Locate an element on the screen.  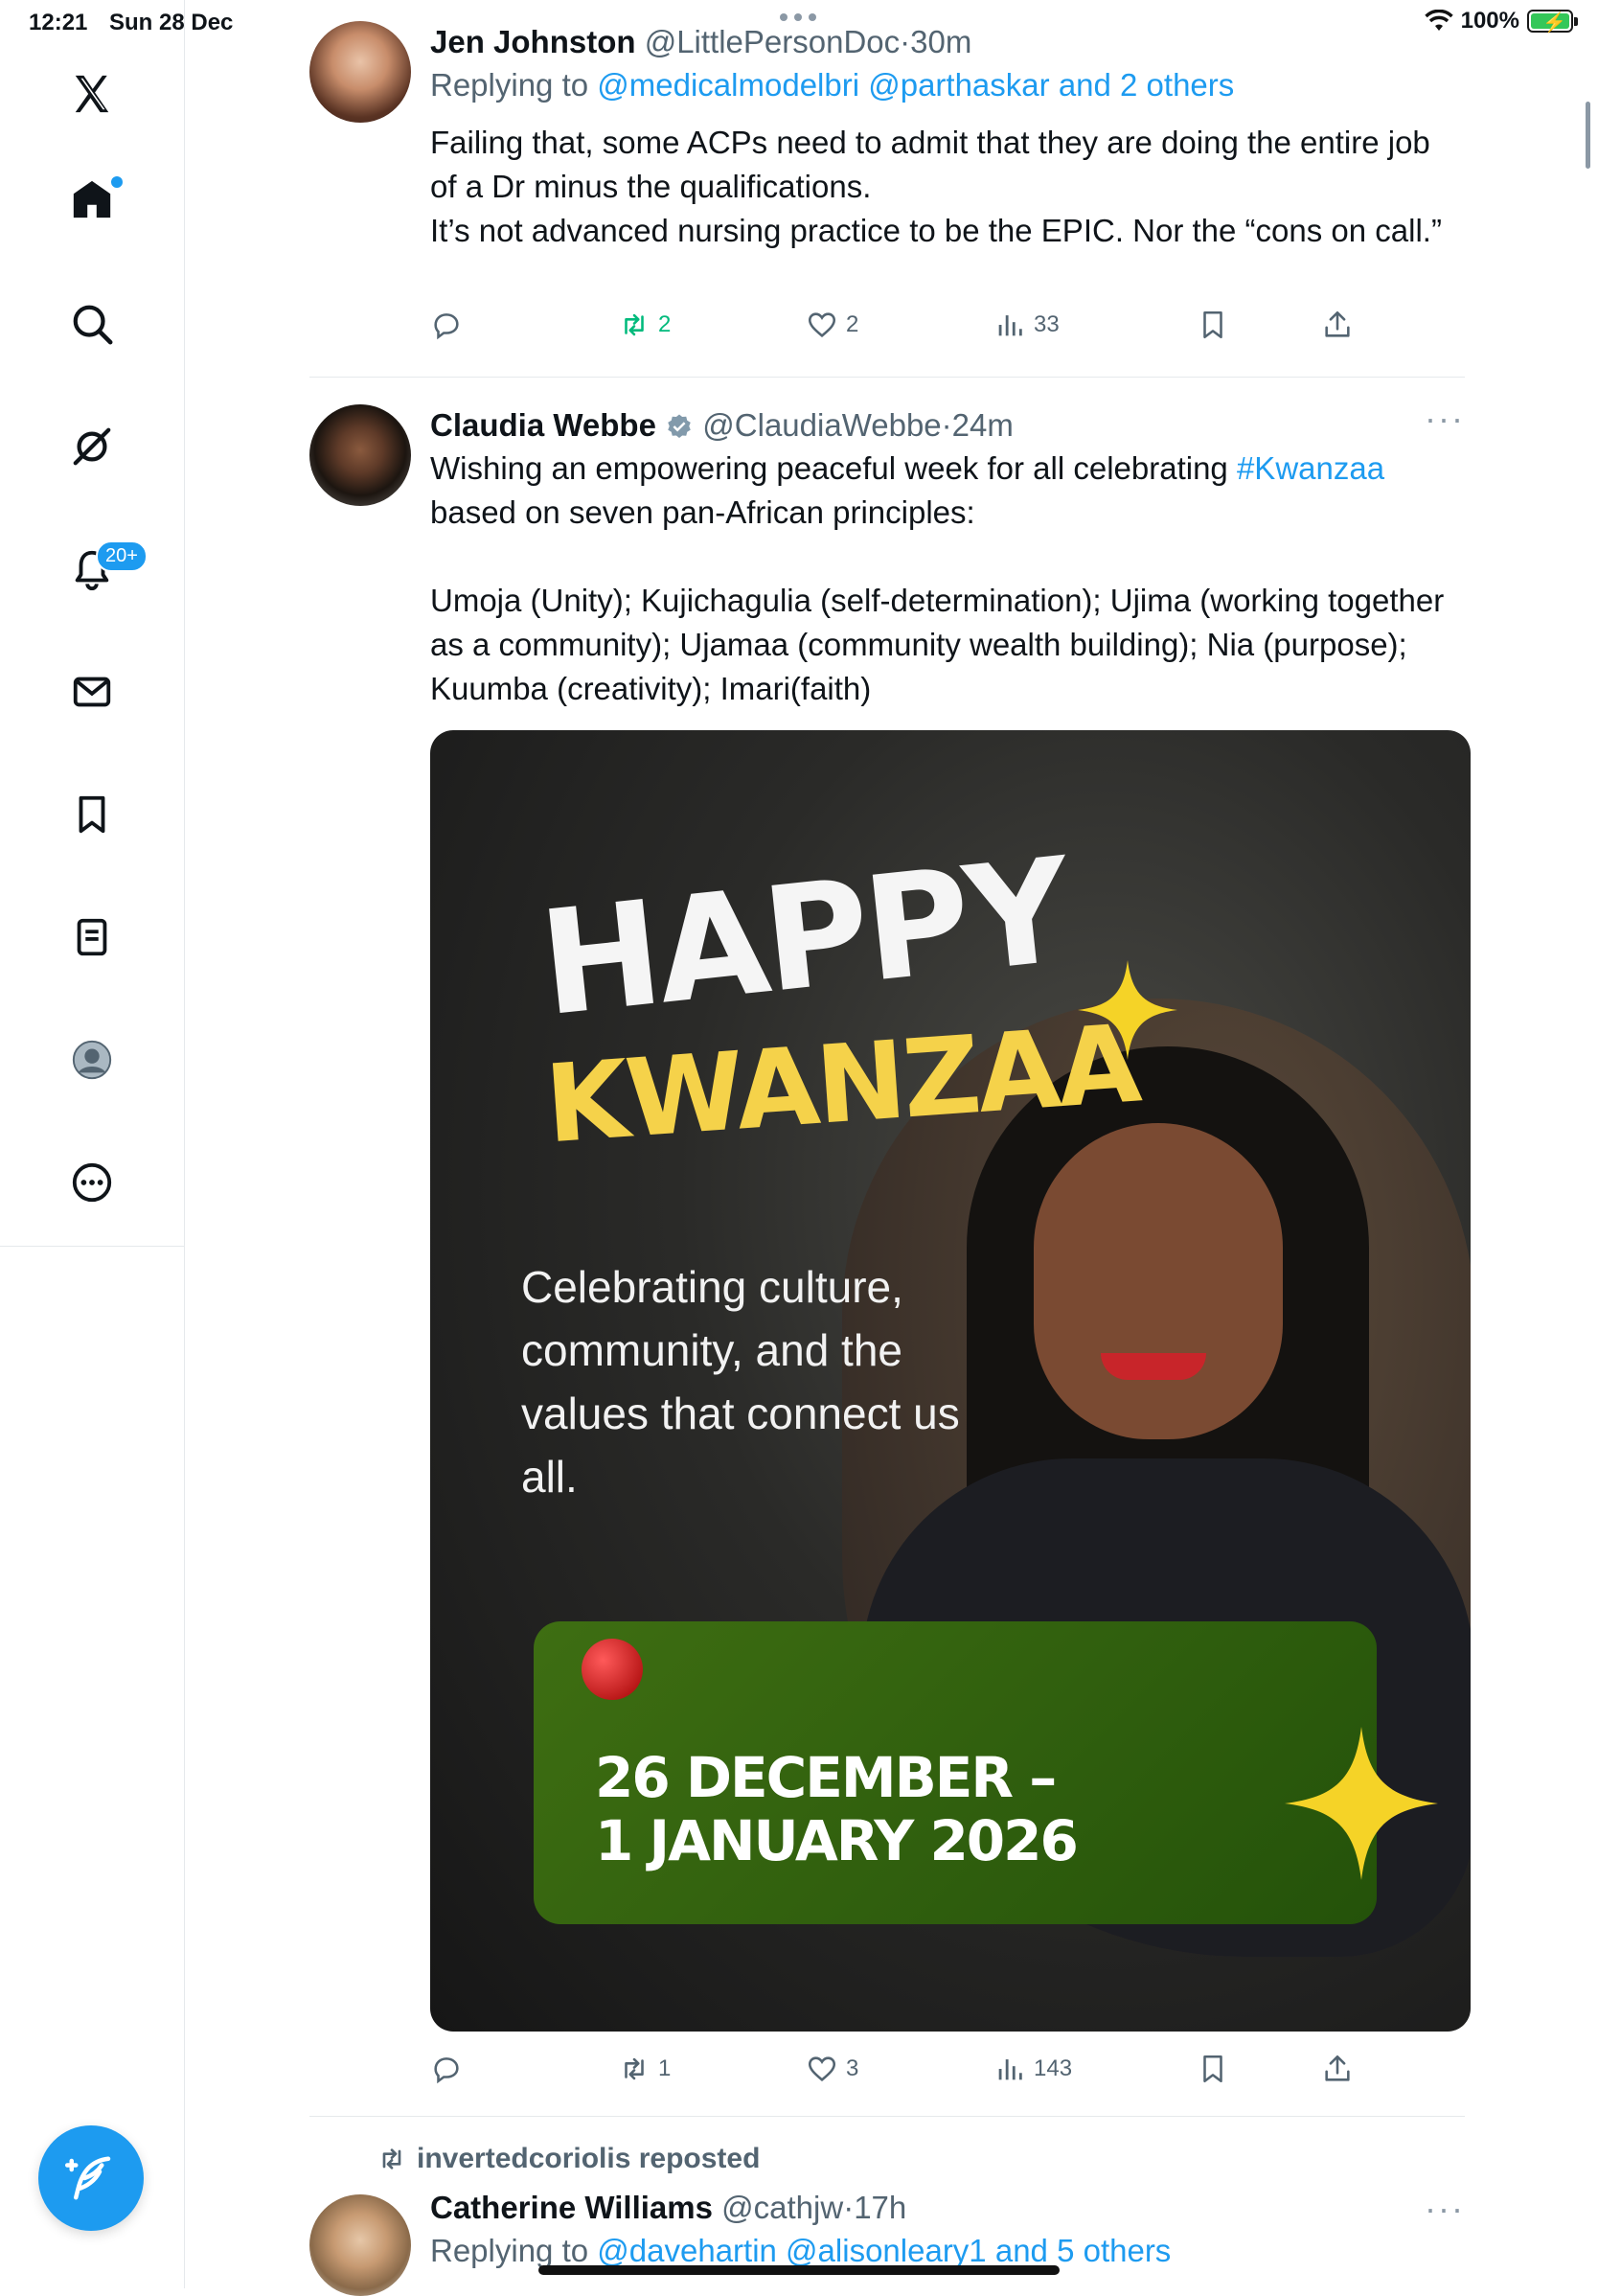
like-count: 2 is located at coordinates (853, 324).